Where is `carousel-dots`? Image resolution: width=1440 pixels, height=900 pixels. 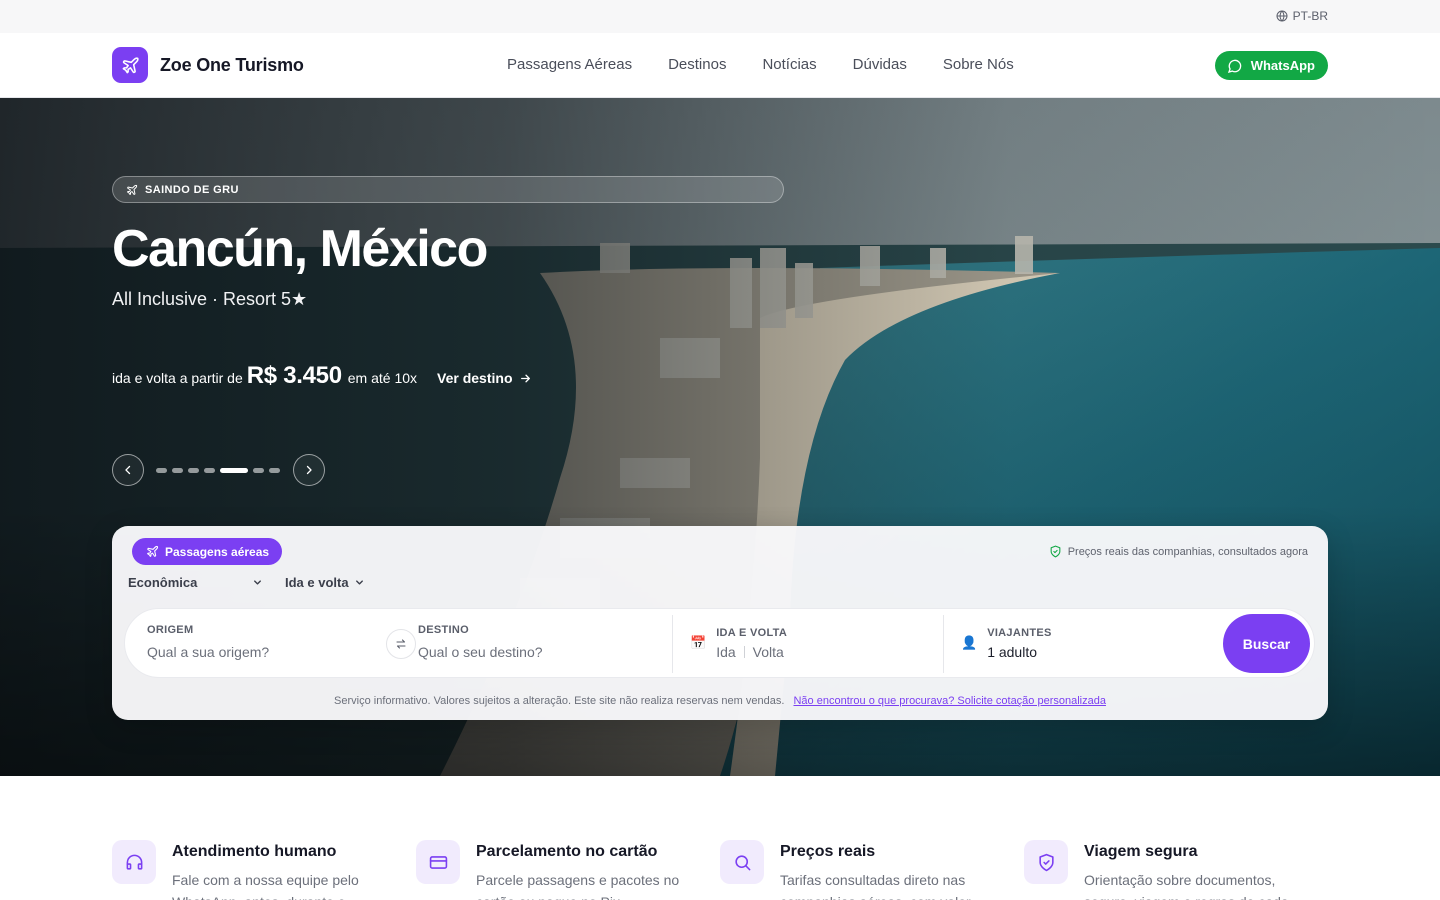
carousel-dots is located at coordinates (218, 470).